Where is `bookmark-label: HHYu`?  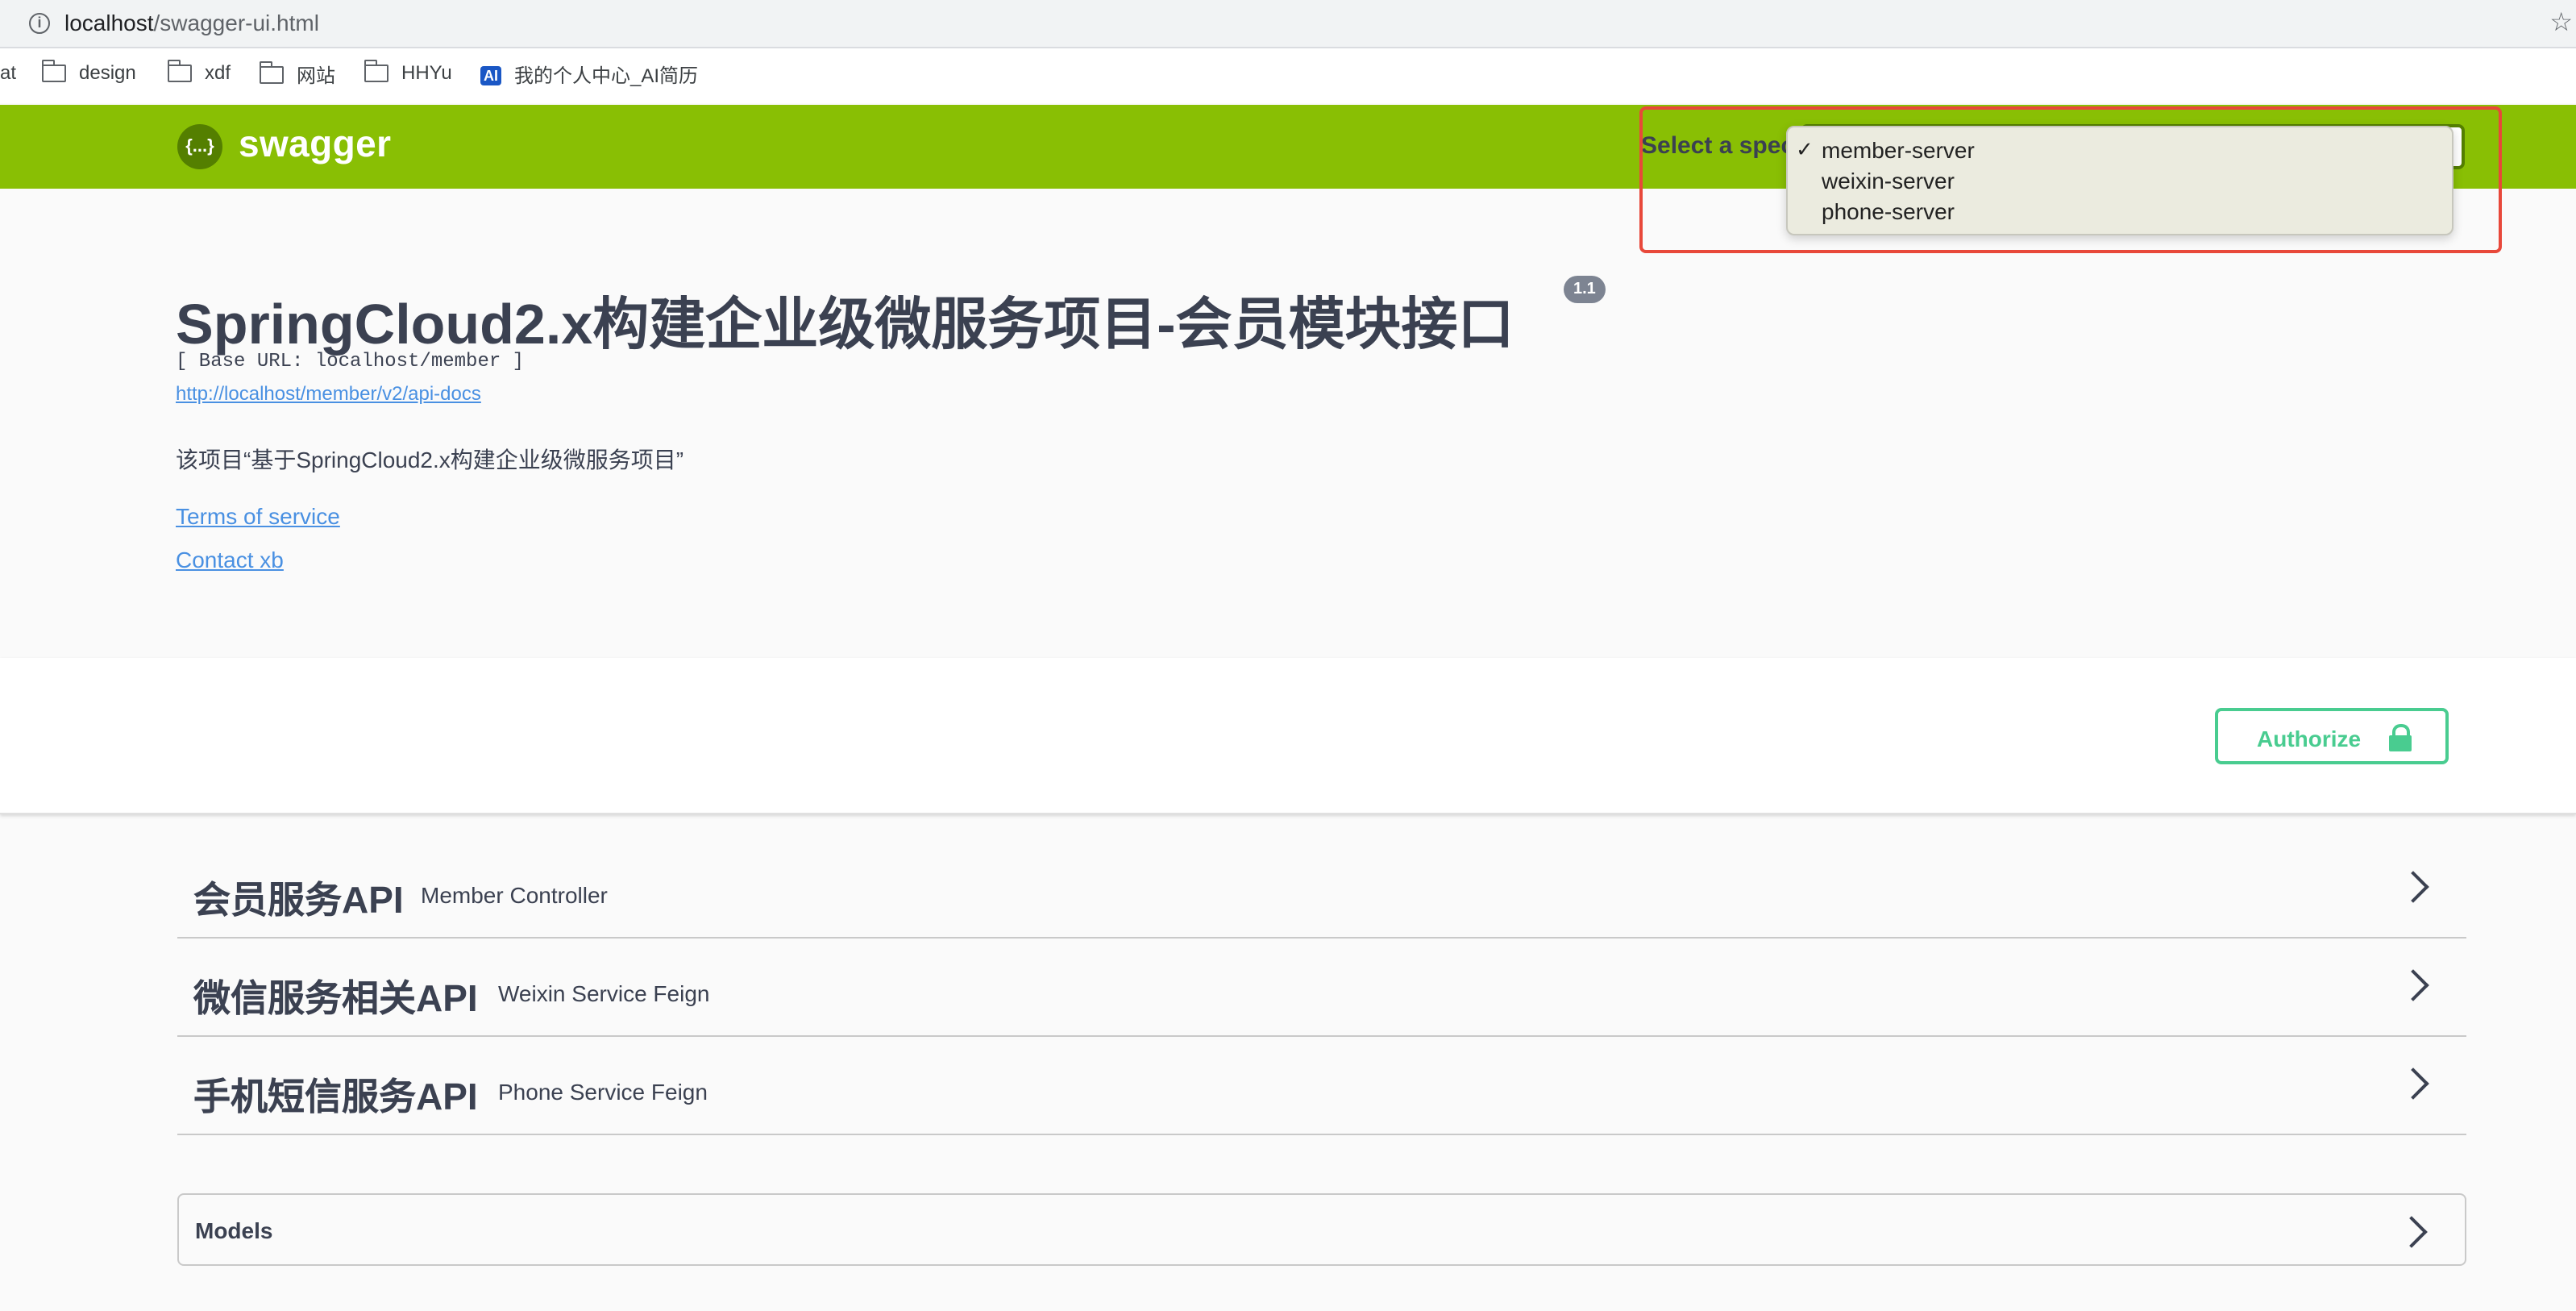 bookmark-label: HHYu is located at coordinates (426, 72).